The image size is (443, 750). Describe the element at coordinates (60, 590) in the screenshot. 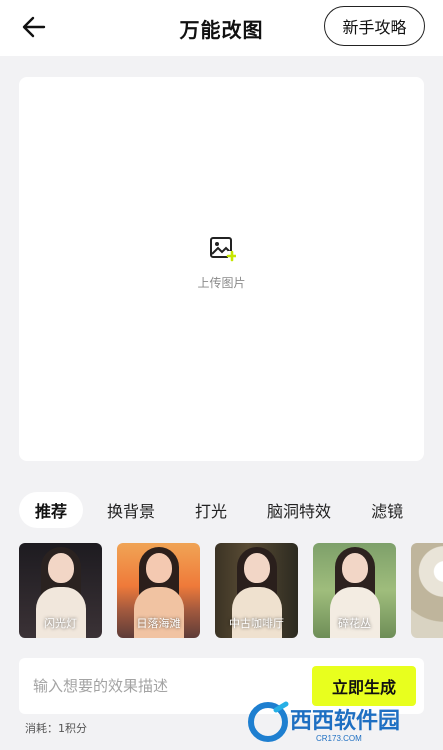

I see `style-card-flash: 闪光灯` at that location.